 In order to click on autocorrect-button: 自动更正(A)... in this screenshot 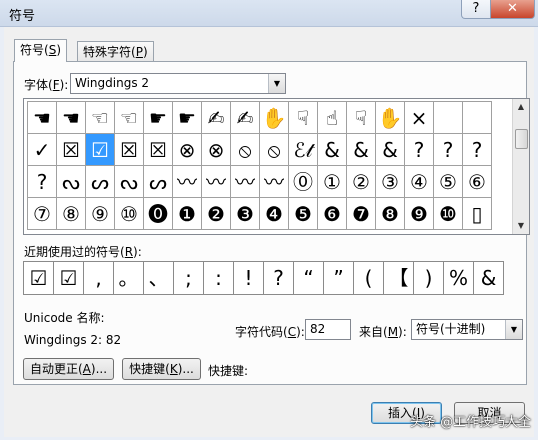, I will do `click(68, 369)`.